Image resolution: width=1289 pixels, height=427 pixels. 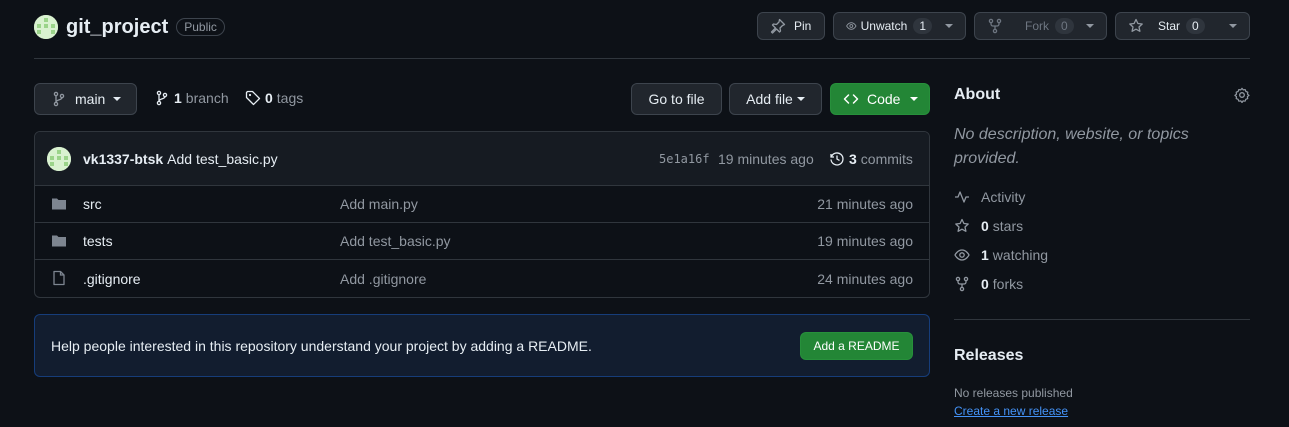 I want to click on forks-label: forks, so click(x=1008, y=284).